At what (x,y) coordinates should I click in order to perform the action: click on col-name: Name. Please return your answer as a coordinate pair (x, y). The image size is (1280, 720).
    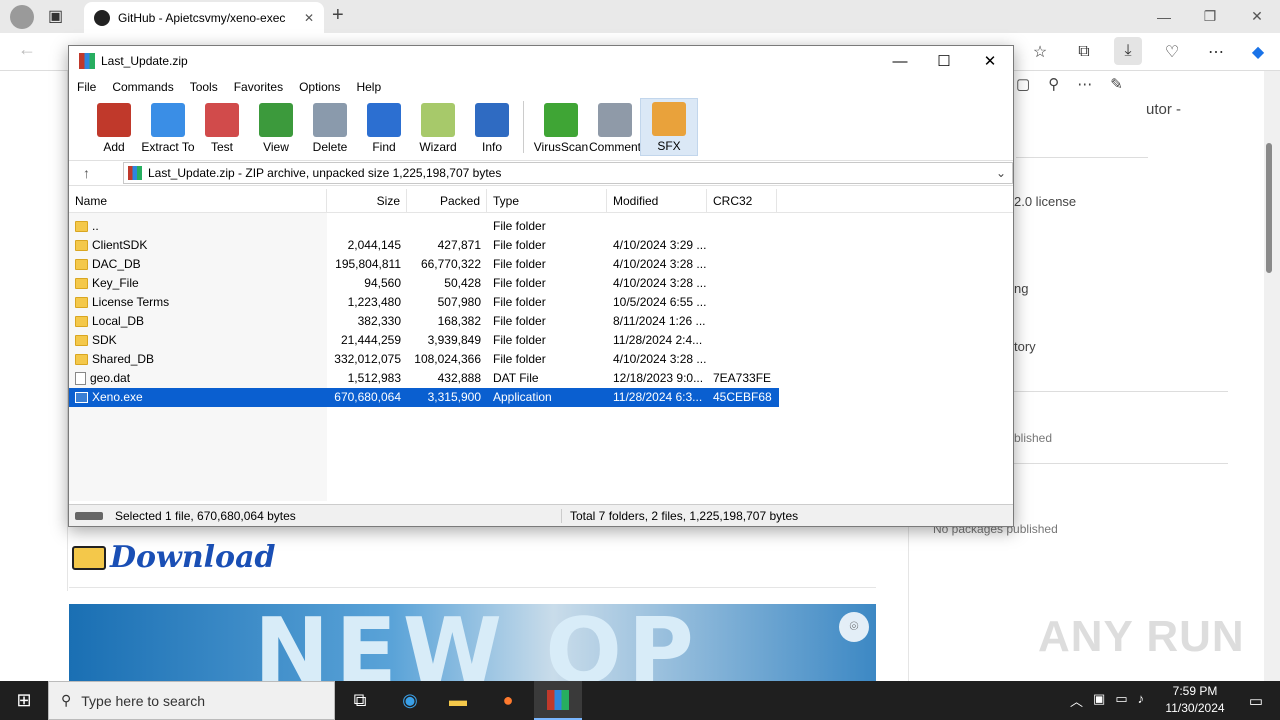
    Looking at the image, I should click on (198, 201).